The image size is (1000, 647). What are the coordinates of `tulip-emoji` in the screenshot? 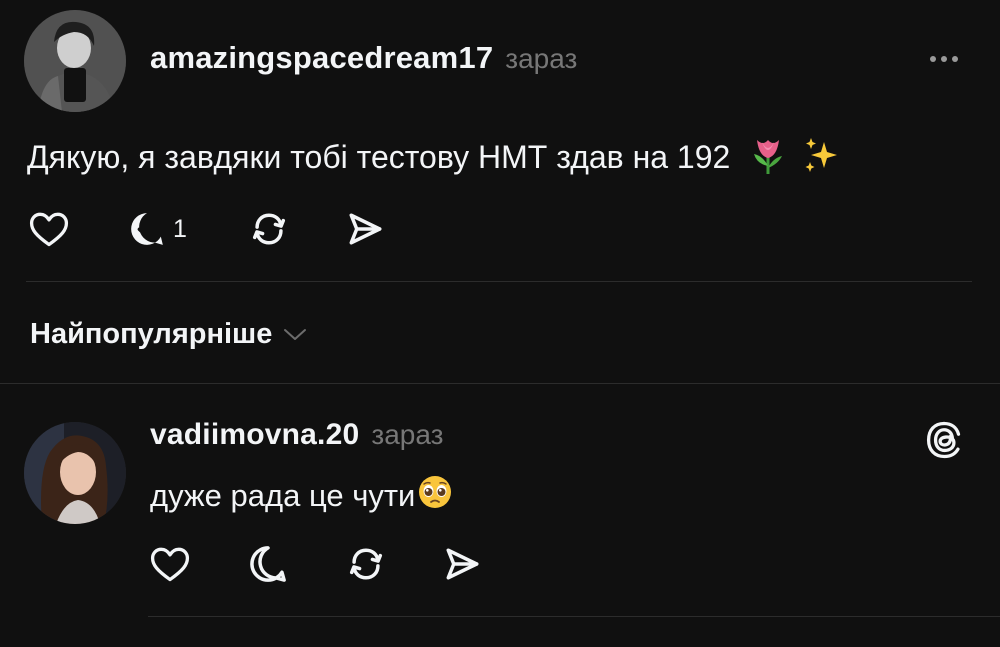 It's located at (768, 159).